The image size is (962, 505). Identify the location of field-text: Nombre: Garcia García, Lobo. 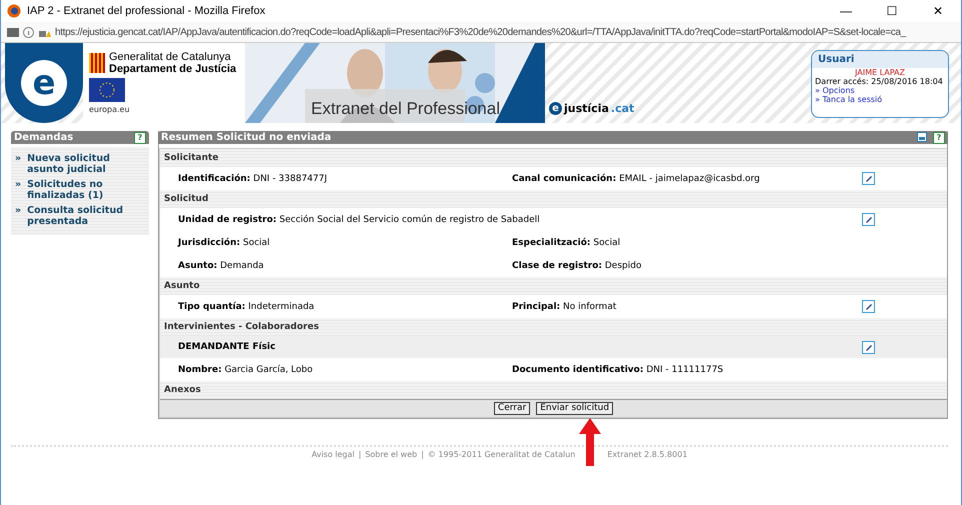
(246, 369).